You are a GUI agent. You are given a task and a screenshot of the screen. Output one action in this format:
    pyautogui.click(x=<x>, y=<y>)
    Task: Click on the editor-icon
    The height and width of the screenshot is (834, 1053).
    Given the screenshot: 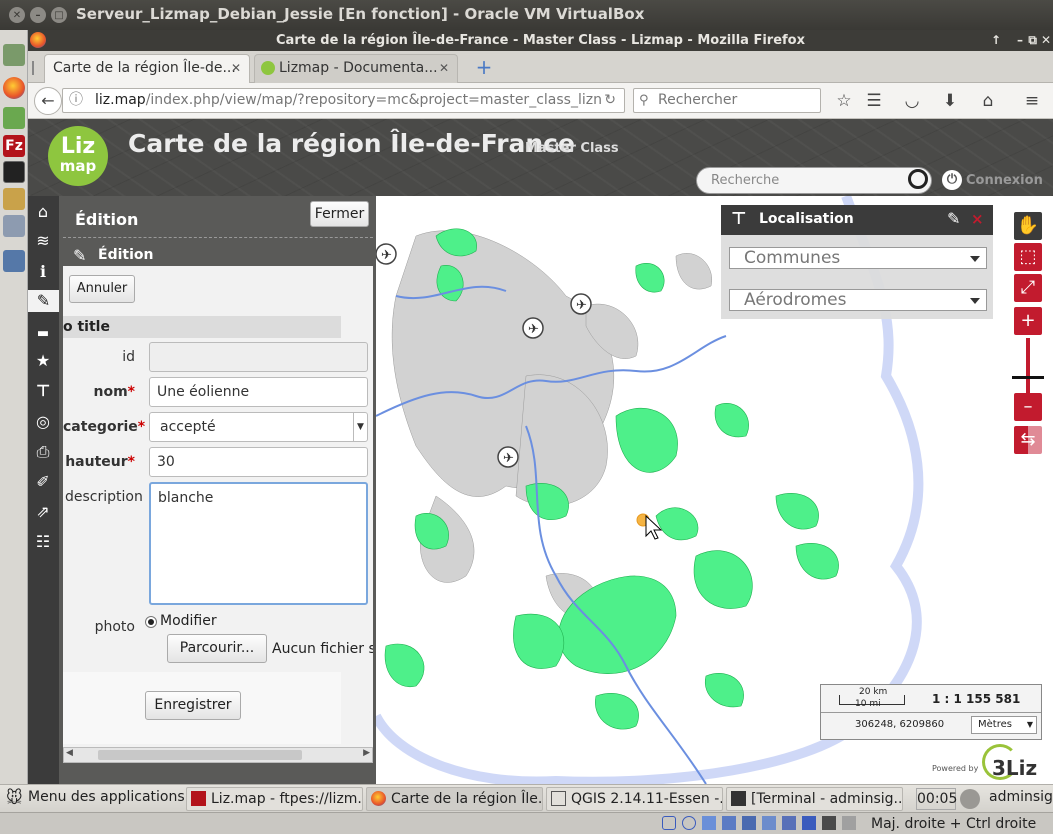 What is the action you would take?
    pyautogui.click(x=14, y=199)
    